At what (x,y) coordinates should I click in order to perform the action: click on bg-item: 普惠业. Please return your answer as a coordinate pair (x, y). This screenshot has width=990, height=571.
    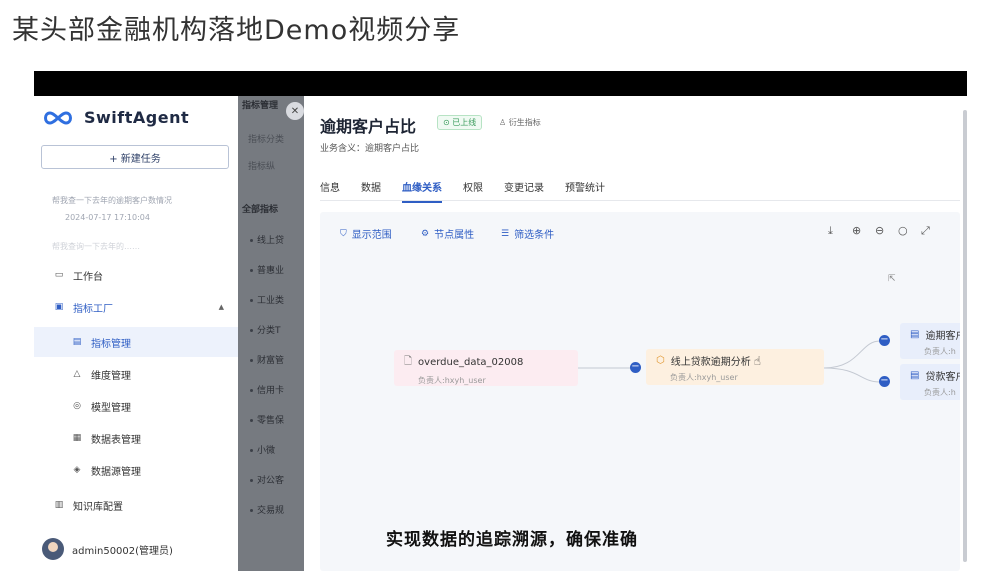
    Looking at the image, I should click on (267, 269).